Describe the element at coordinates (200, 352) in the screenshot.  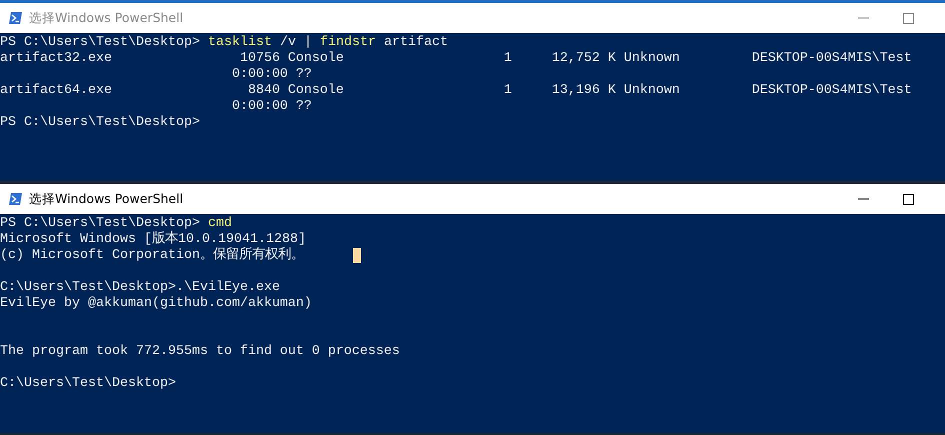
I see `console-line: The program took 772.955ms to find out 0 processes` at that location.